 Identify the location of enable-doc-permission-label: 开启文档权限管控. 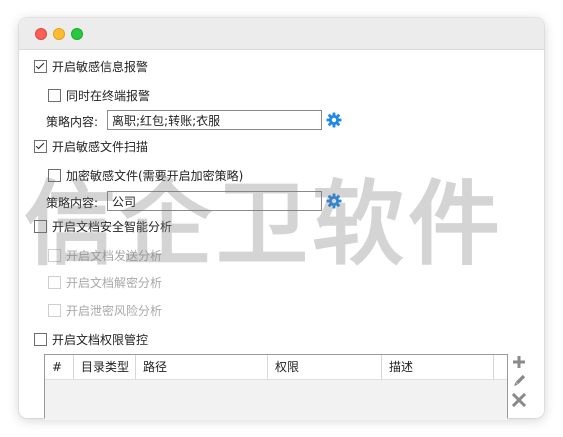
(100, 339).